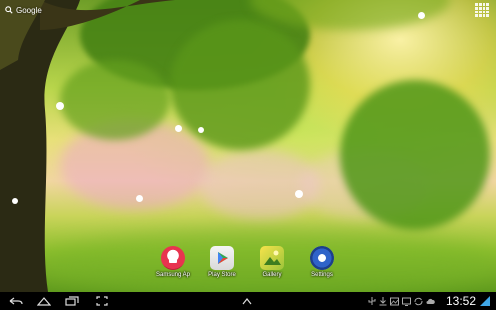 Image resolution: width=496 pixels, height=310 pixels. What do you see at coordinates (482, 10) in the screenshot?
I see `apps-grid-button` at bounding box center [482, 10].